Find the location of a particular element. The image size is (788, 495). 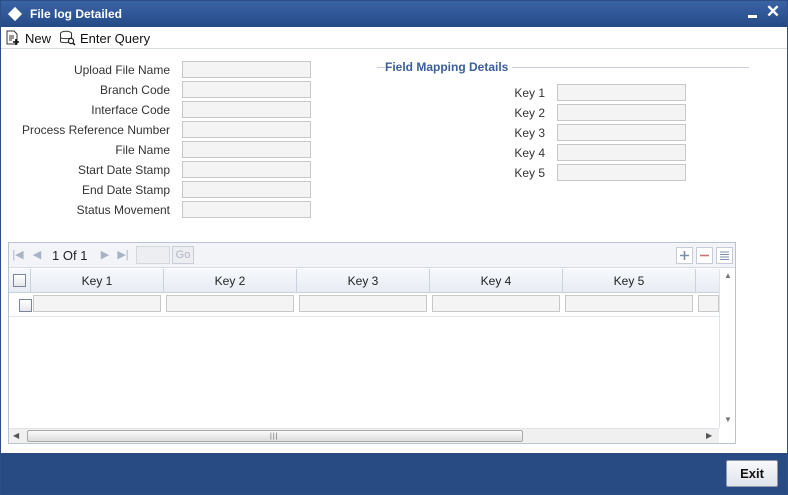

previous-page-icon: ◀ is located at coordinates (37, 255).